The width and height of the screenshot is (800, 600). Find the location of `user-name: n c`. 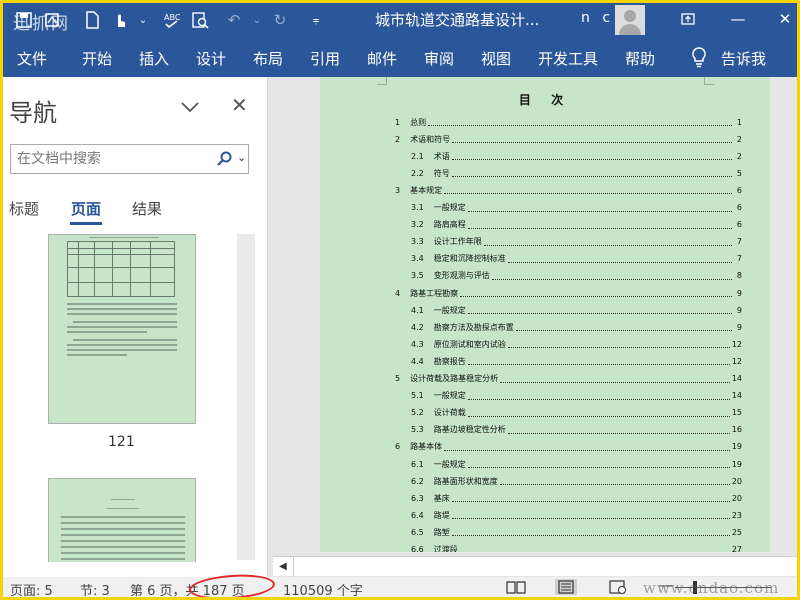

user-name: n c is located at coordinates (597, 18).